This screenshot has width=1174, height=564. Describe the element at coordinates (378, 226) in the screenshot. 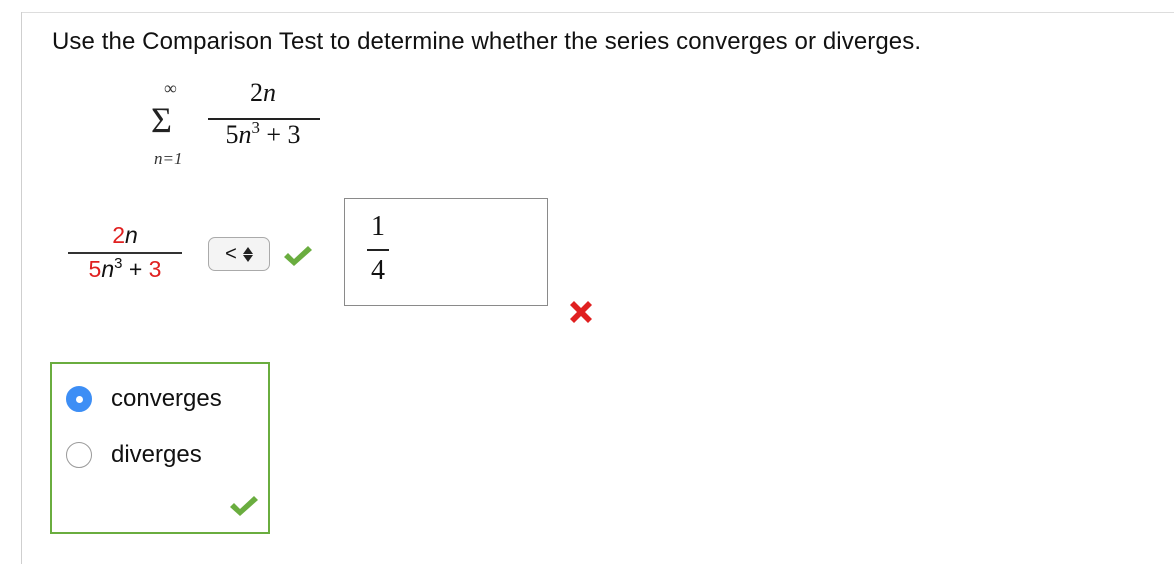

I see `answer-numerator: 1` at that location.